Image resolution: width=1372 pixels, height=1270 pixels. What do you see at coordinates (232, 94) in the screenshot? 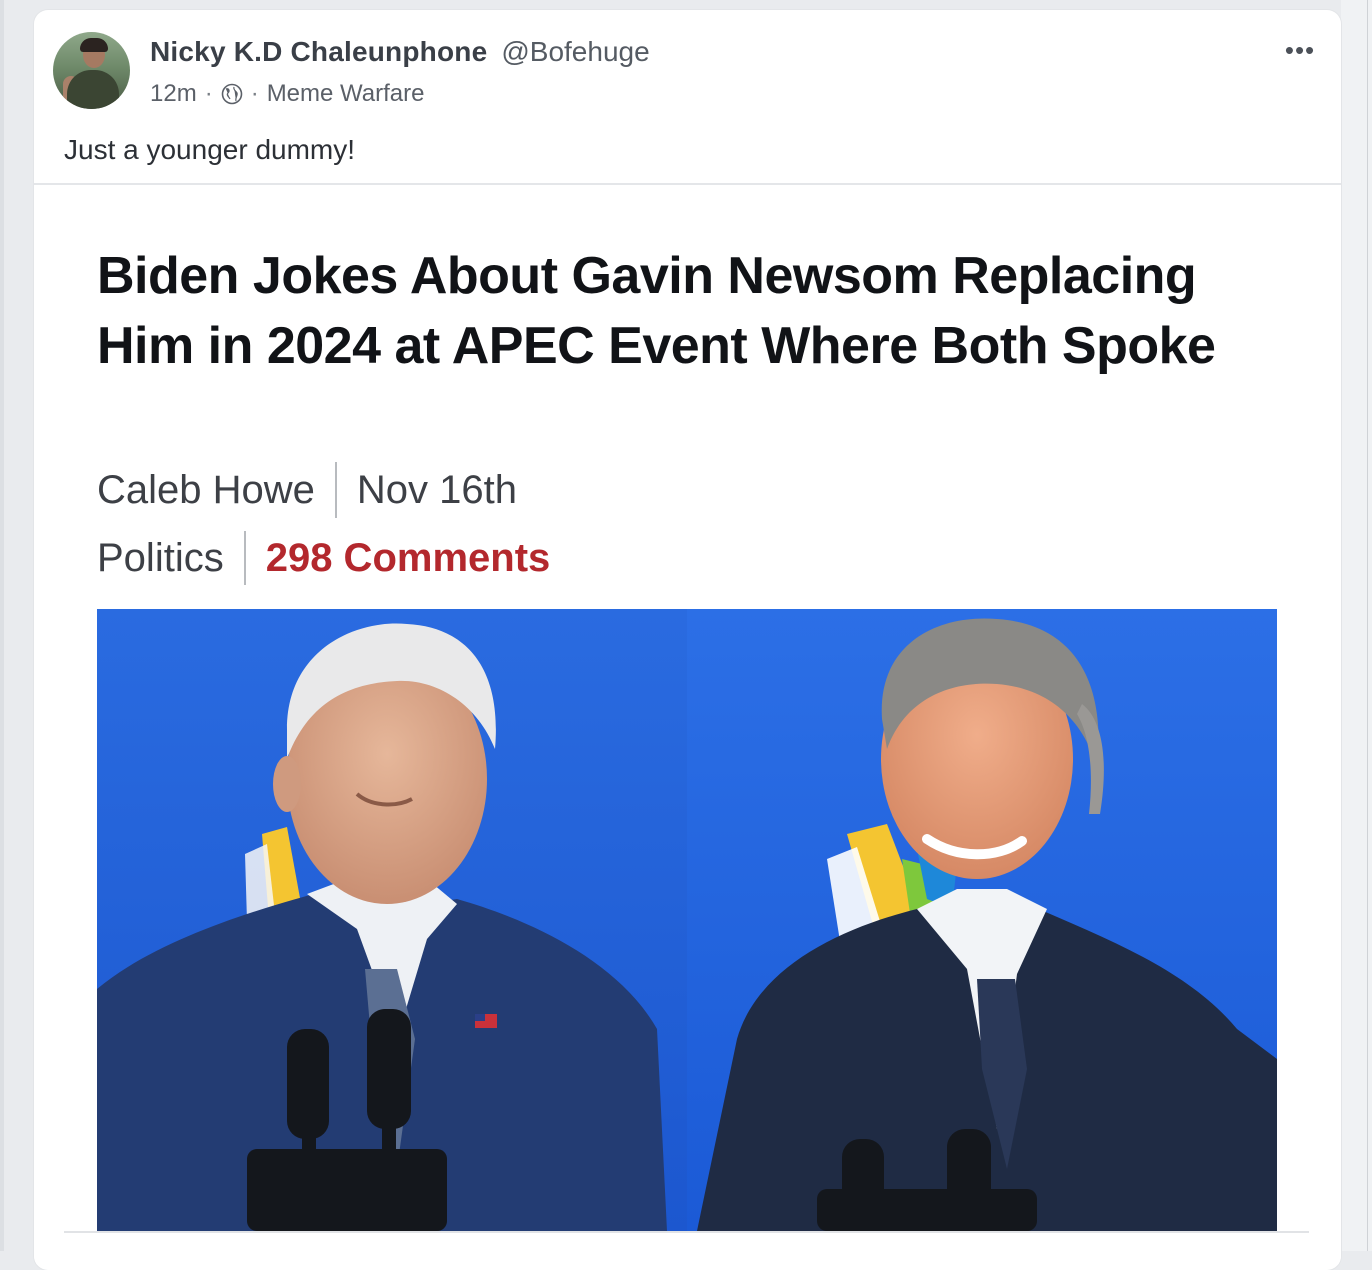
I see `globe-icon` at bounding box center [232, 94].